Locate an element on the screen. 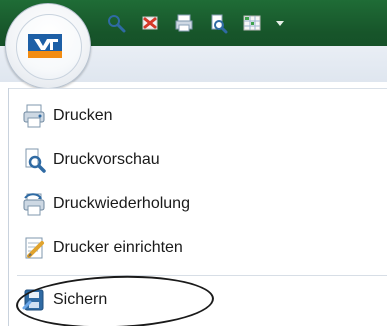 This screenshot has width=387, height=326. cancel-icon-svg is located at coordinates (150, 23).